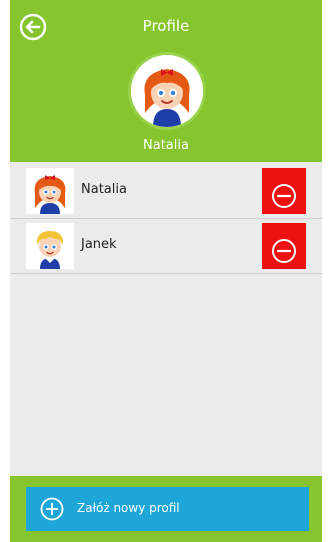 Image resolution: width=332 pixels, height=542 pixels. I want to click on page-title: Profile, so click(166, 26).